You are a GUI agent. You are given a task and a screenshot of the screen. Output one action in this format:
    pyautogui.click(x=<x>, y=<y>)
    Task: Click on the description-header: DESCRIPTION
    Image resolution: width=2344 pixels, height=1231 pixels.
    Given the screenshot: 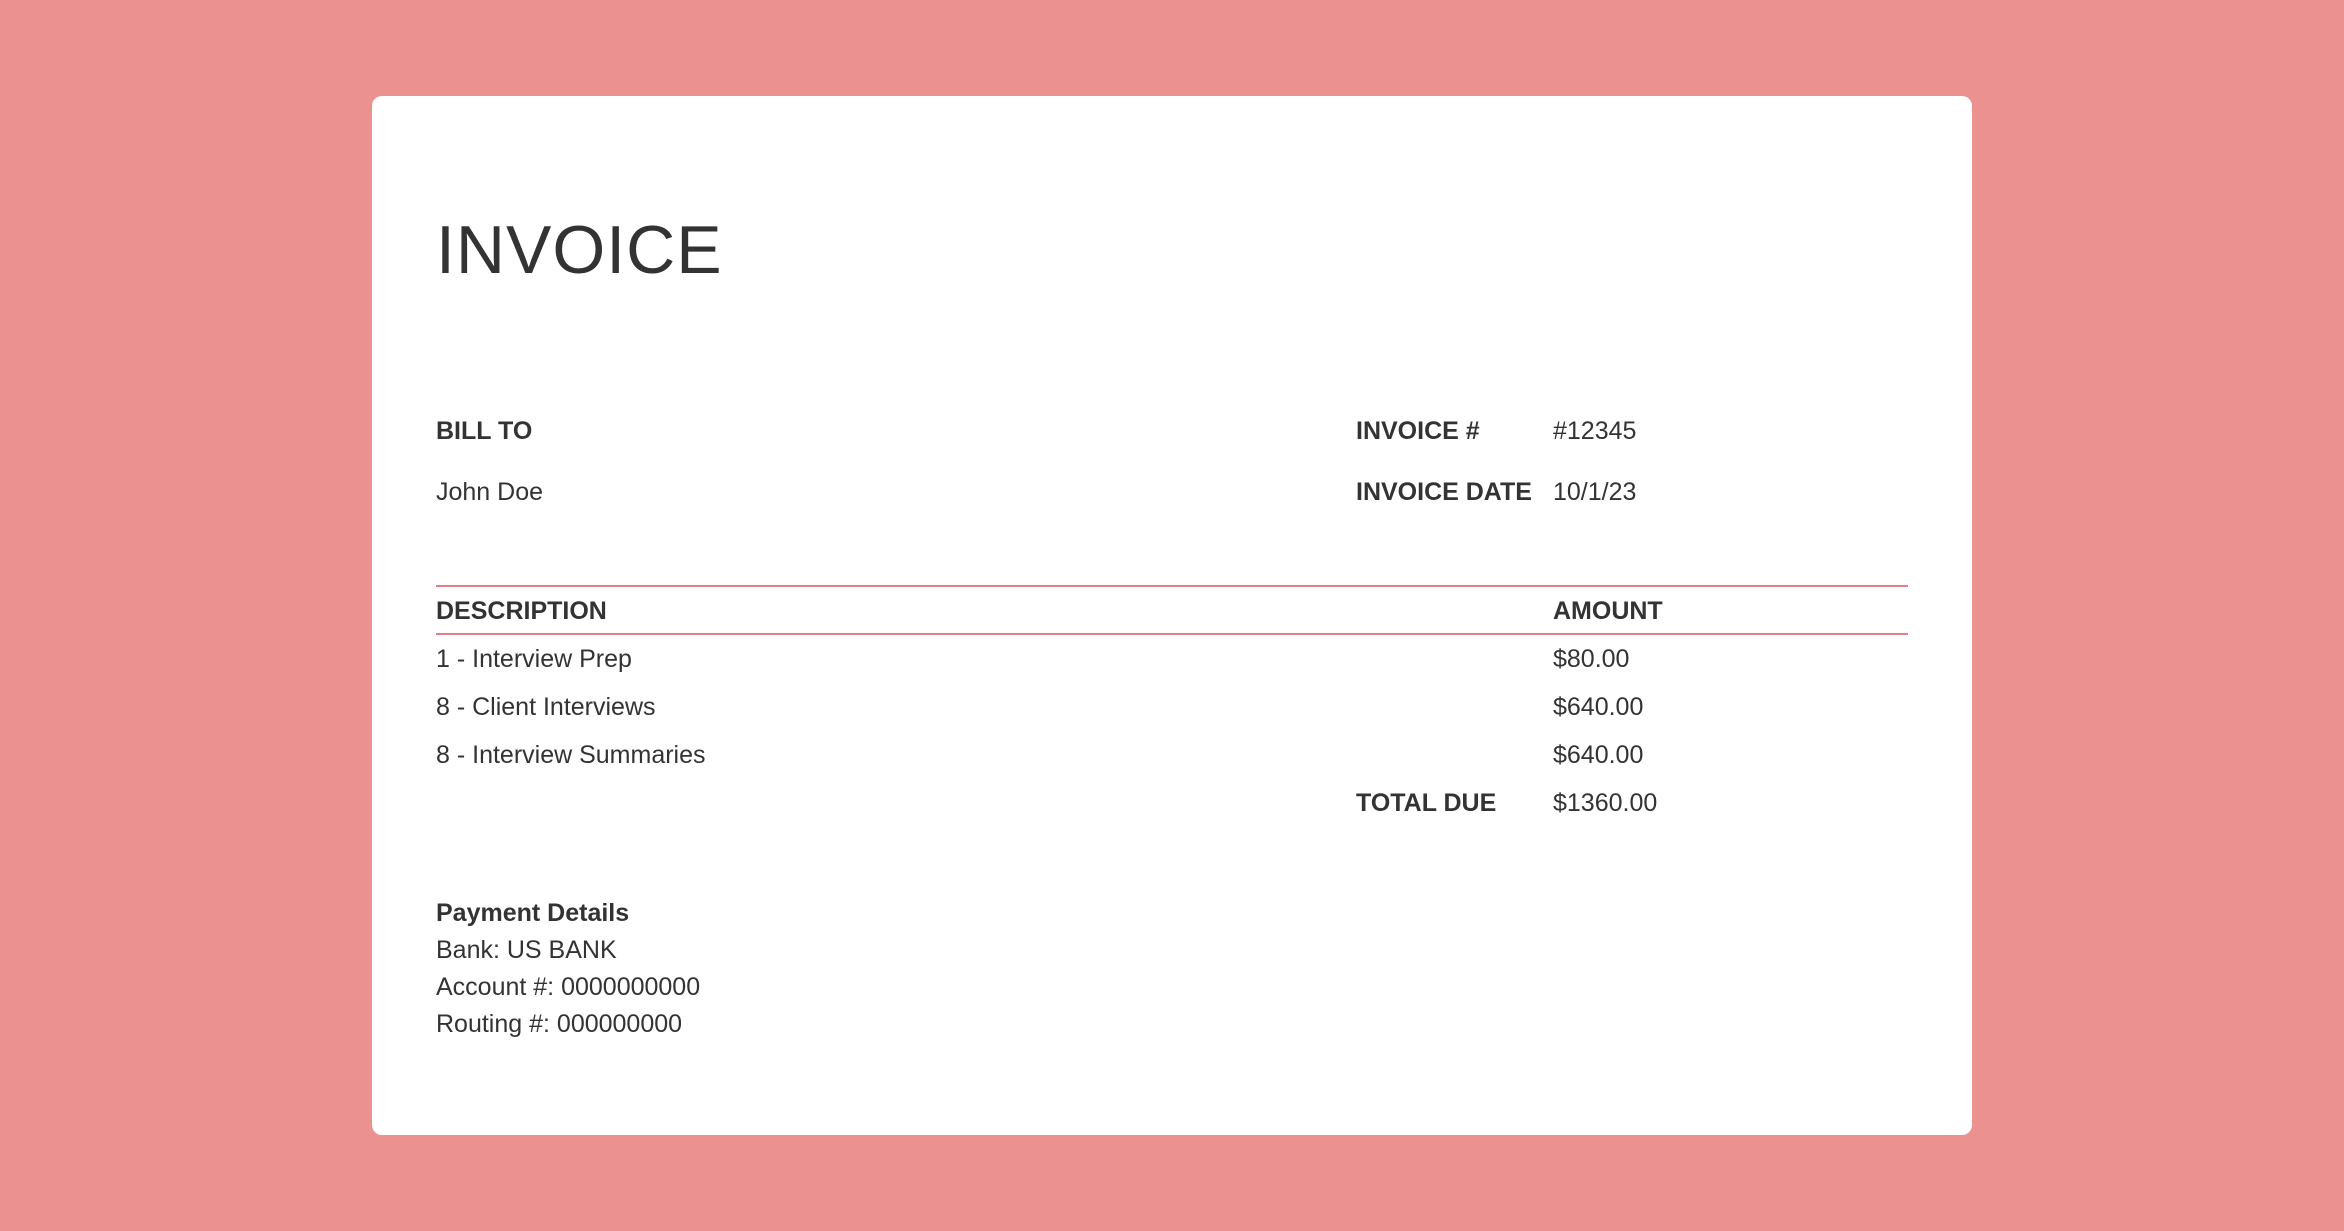 What is the action you would take?
    pyautogui.click(x=521, y=611)
    